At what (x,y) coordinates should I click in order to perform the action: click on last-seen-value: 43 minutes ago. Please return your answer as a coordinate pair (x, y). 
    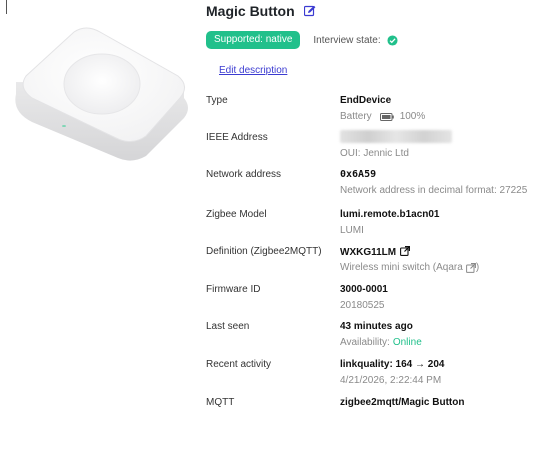
    Looking at the image, I should click on (376, 326).